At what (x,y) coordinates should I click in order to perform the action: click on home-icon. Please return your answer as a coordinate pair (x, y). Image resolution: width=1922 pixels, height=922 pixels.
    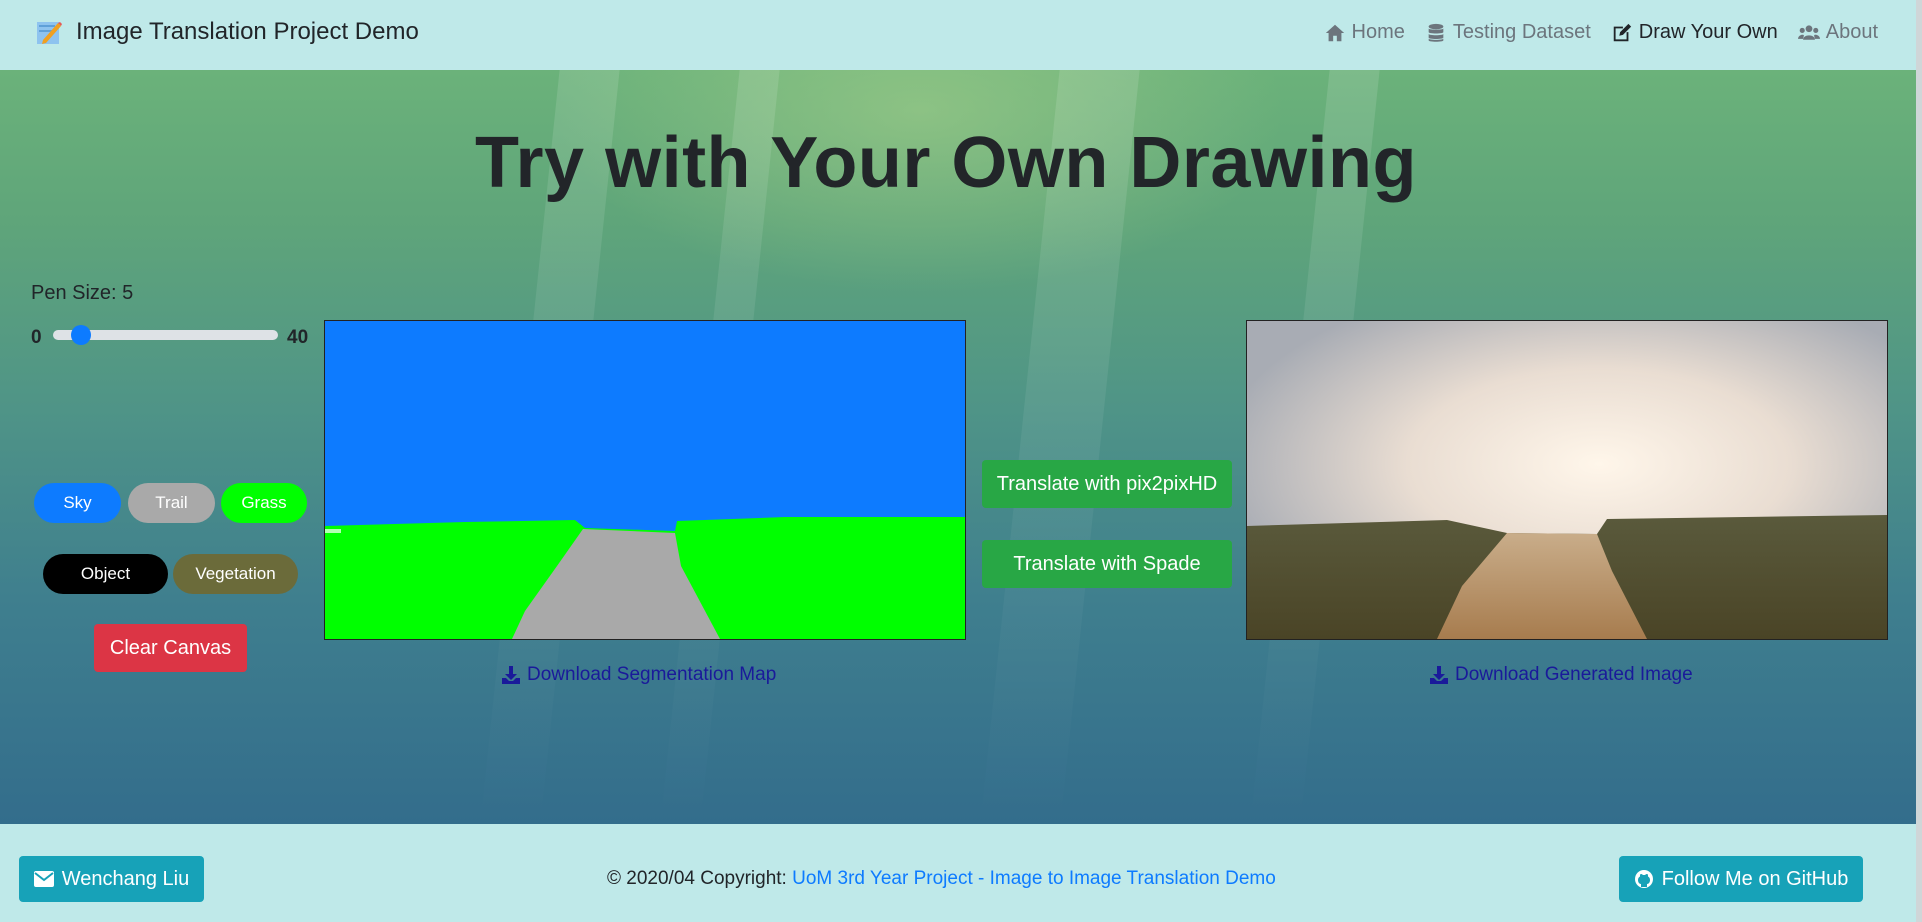
    Looking at the image, I should click on (1334, 32).